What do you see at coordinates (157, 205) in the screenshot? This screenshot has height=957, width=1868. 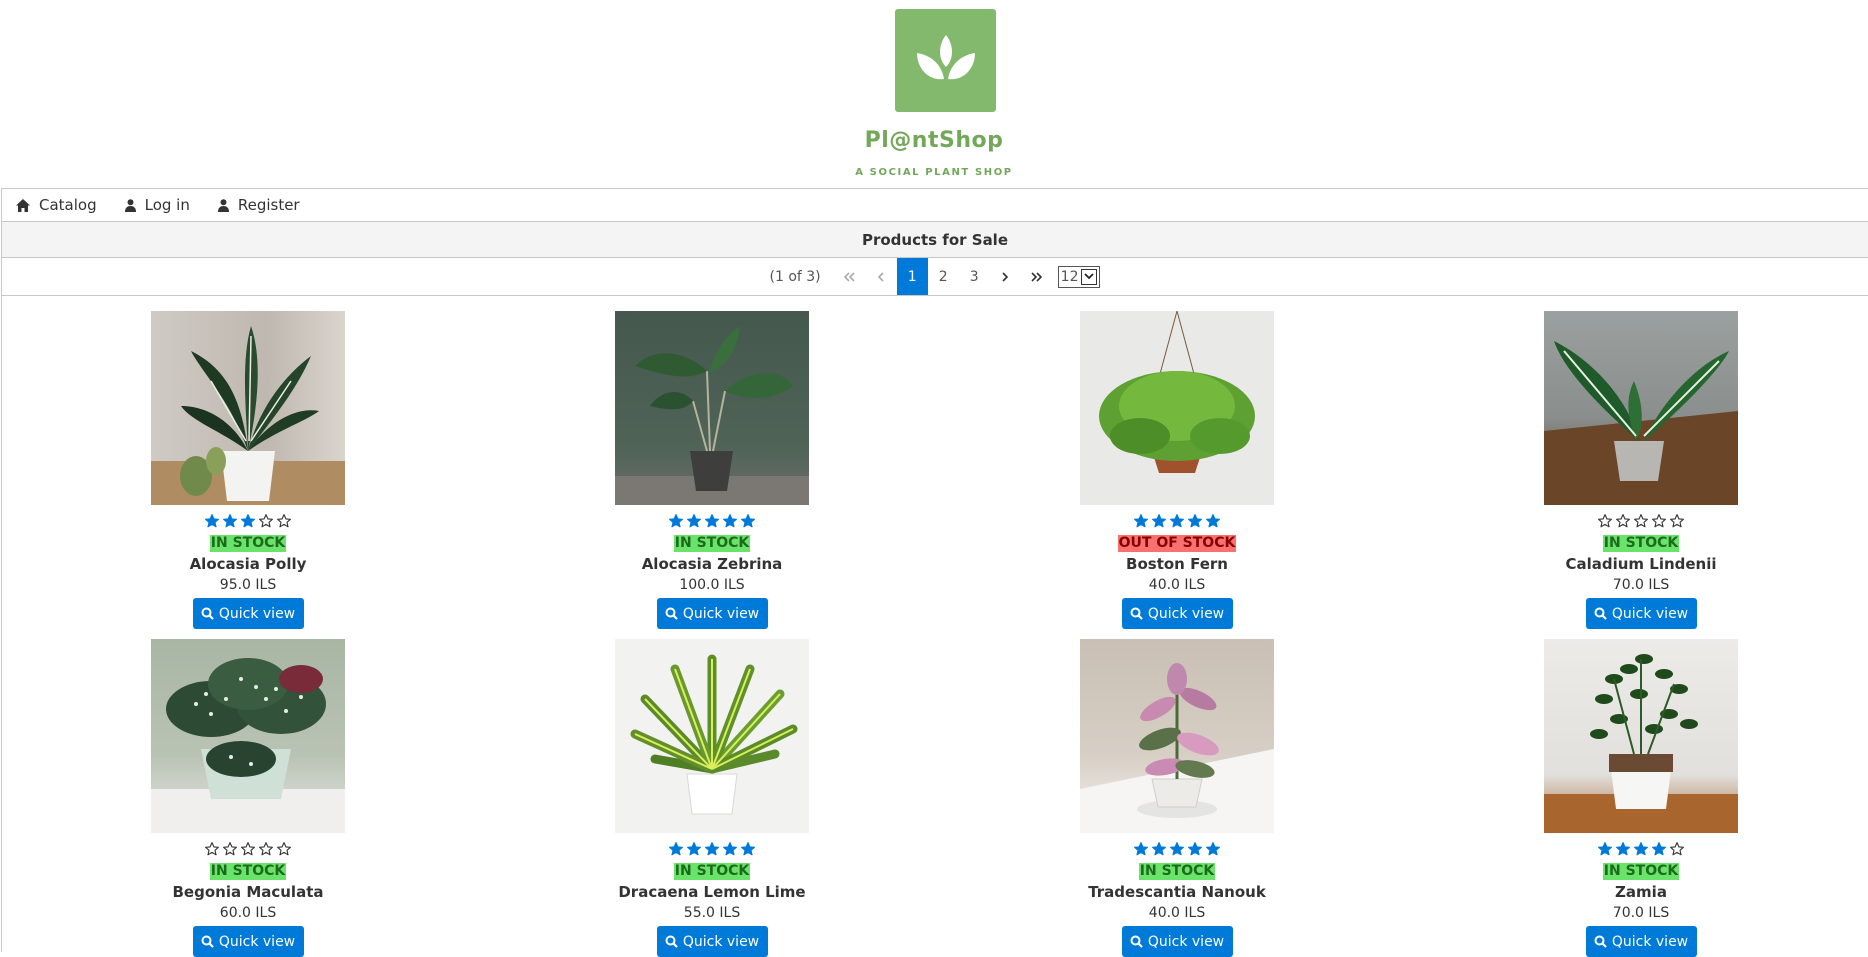 I see `menu-item-login: Log in` at bounding box center [157, 205].